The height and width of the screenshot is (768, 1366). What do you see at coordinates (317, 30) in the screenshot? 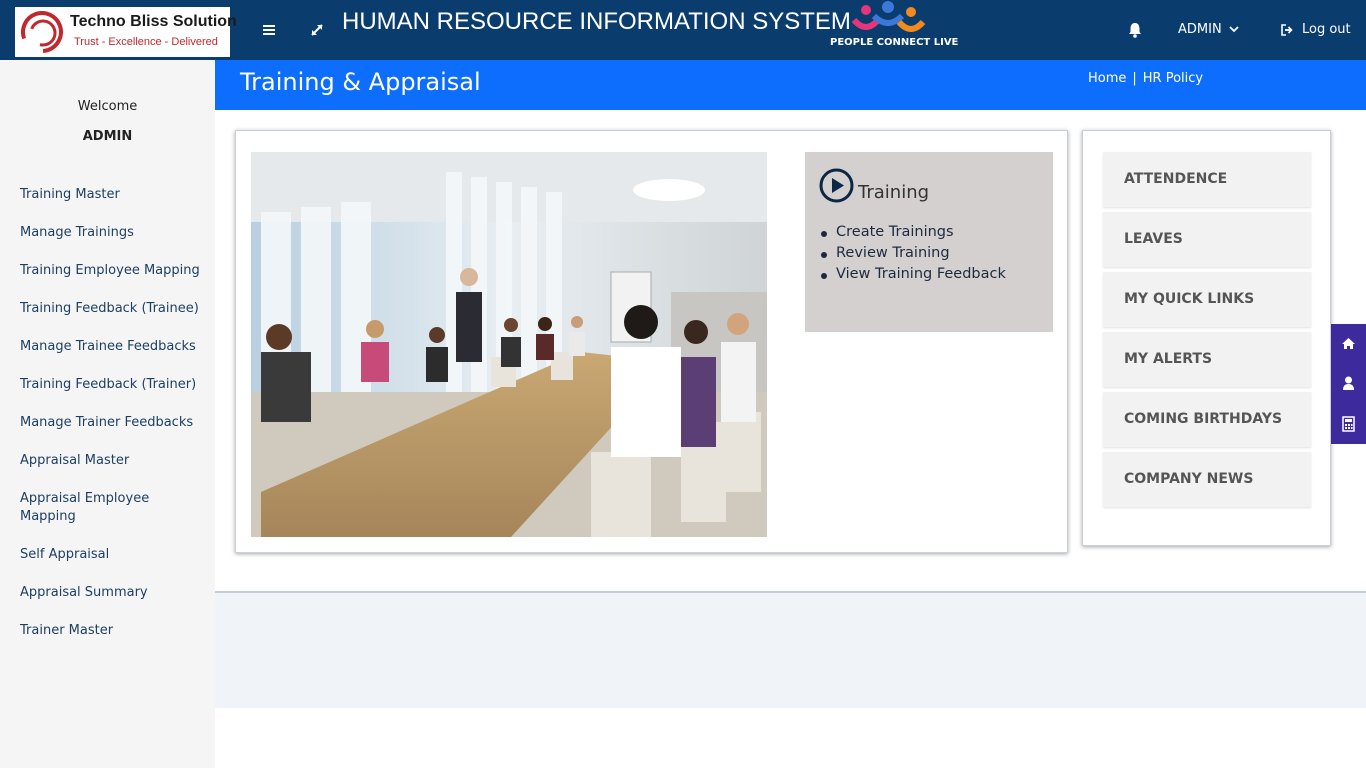
I see `expand-icon` at bounding box center [317, 30].